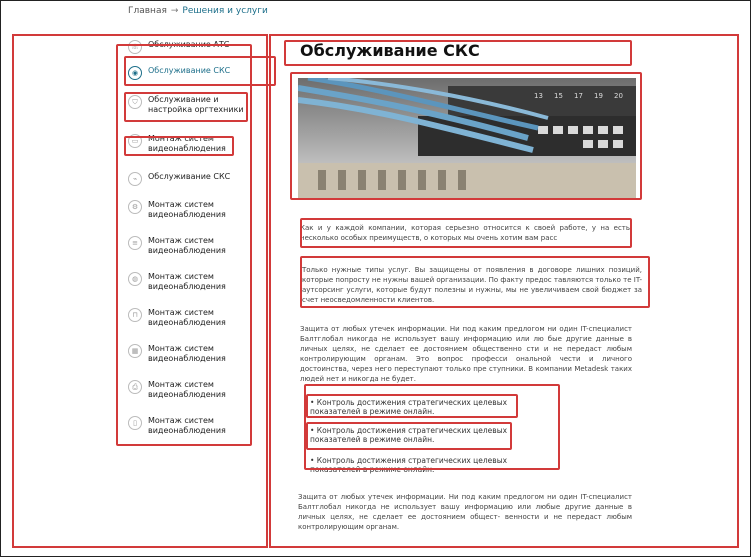 This screenshot has height=557, width=751. What do you see at coordinates (179, 146) in the screenshot?
I see `highlight-video-item` at bounding box center [179, 146].